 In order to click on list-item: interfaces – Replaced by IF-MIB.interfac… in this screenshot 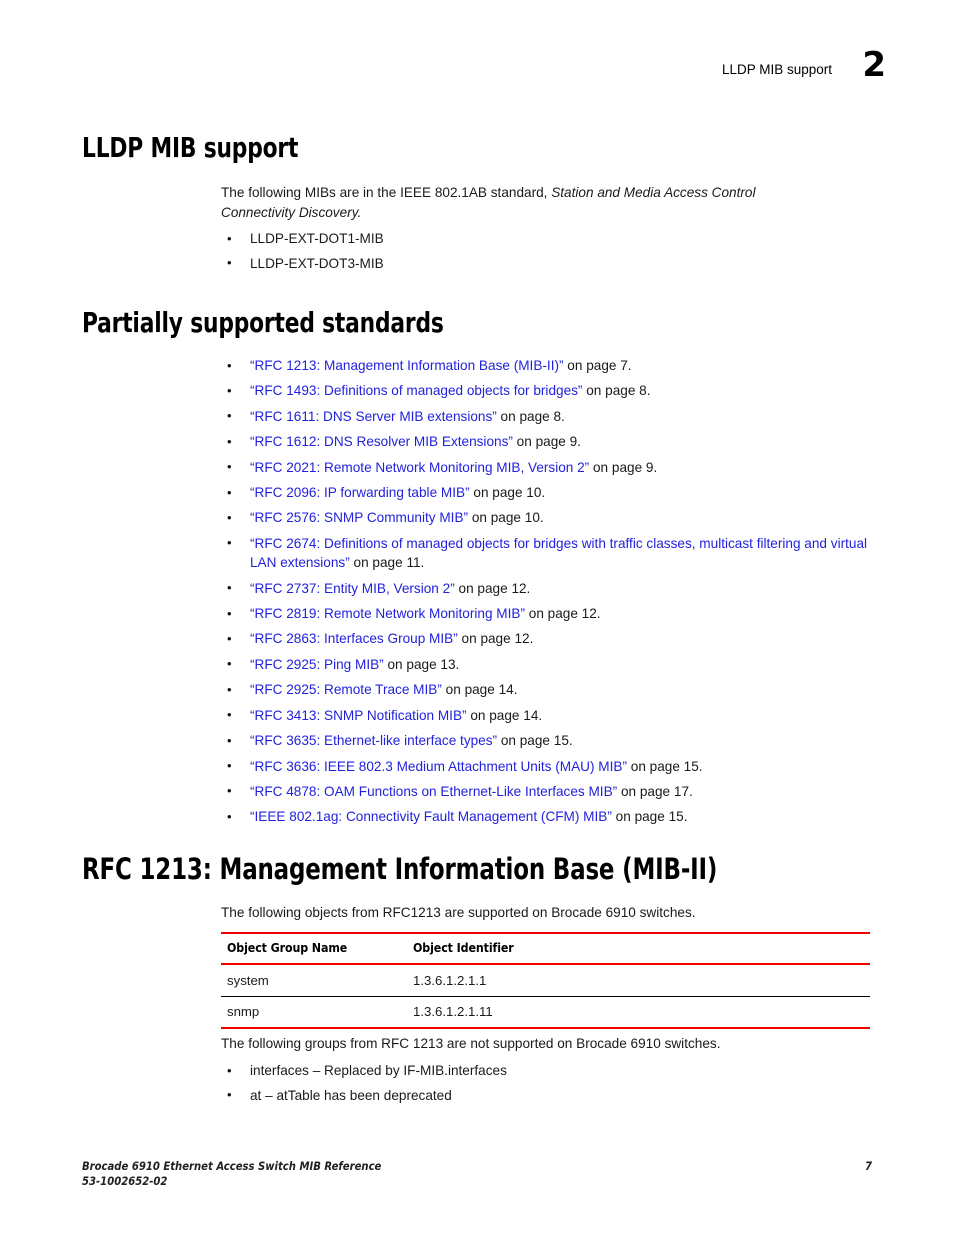, I will do `click(551, 1070)`.